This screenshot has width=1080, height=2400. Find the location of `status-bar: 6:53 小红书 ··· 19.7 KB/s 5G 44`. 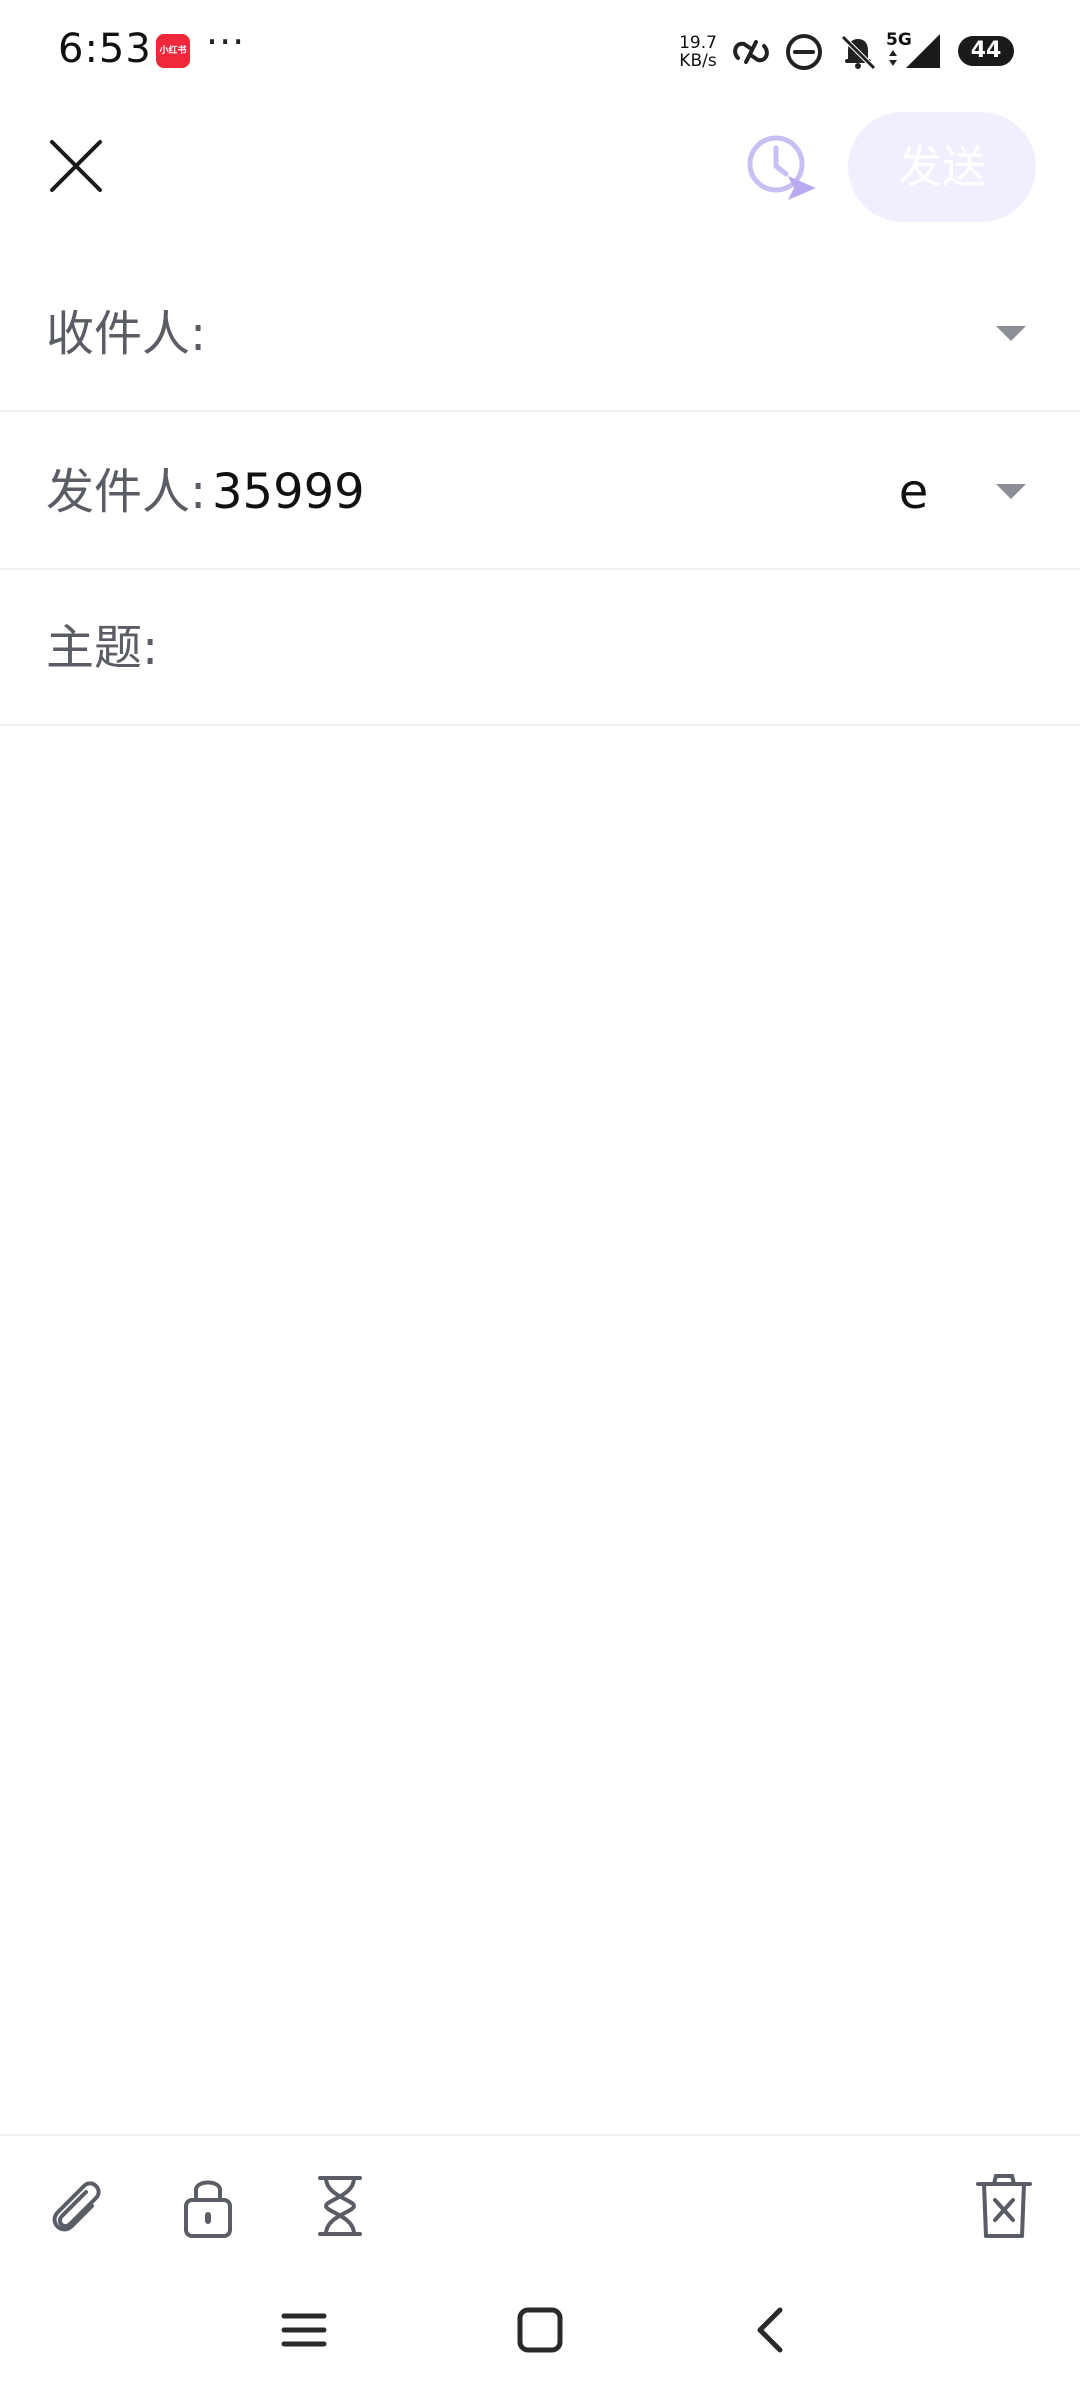

status-bar: 6:53 小红书 ··· 19.7 KB/s 5G 44 is located at coordinates (540, 52).